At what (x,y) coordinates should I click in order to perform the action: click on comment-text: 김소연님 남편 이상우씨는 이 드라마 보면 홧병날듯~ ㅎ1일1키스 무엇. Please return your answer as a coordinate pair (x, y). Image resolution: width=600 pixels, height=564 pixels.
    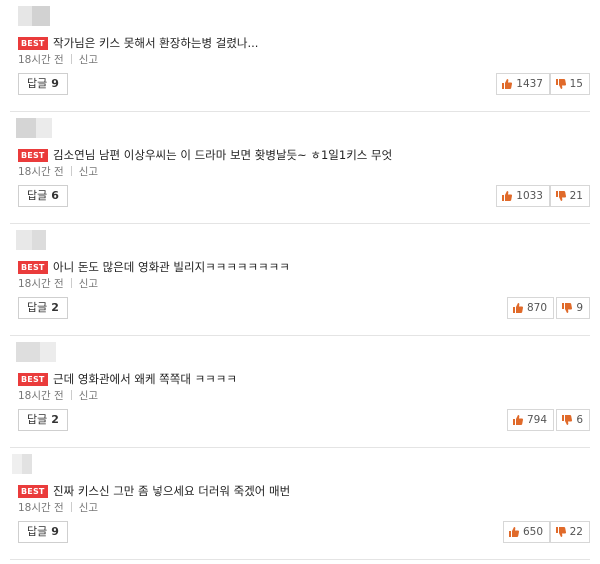
    Looking at the image, I should click on (223, 155).